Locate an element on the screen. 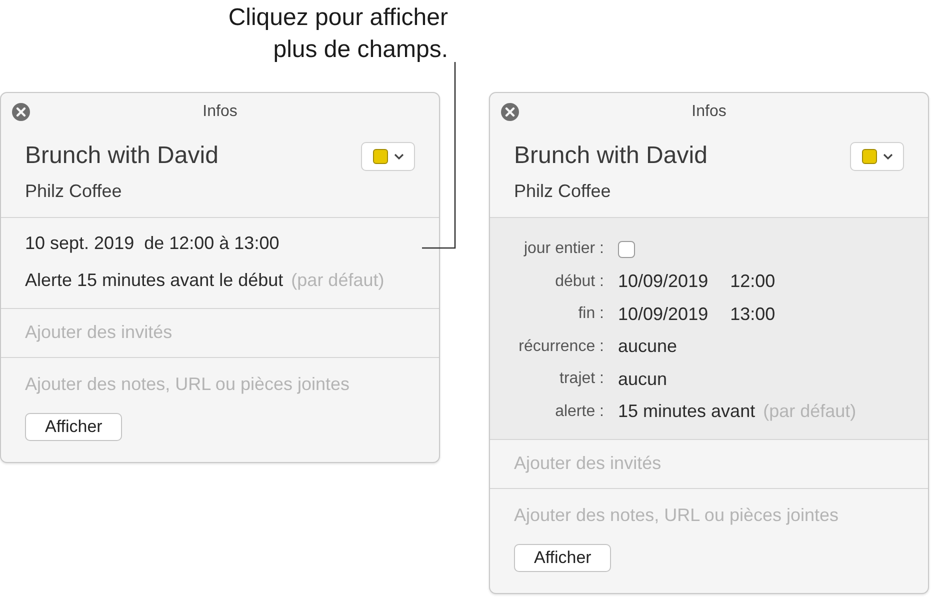 This screenshot has width=931, height=604. field-label: début : is located at coordinates (579, 282).